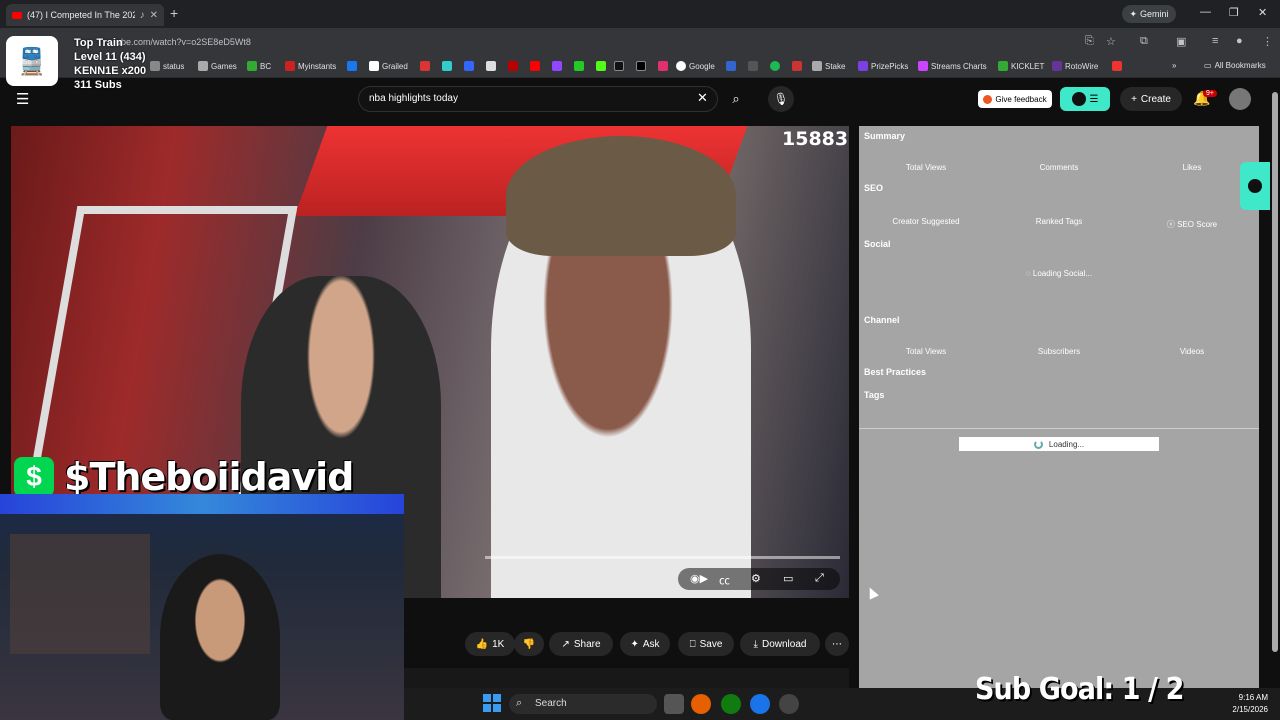 Image resolution: width=1280 pixels, height=720 pixels. Describe the element at coordinates (1117, 66) in the screenshot. I see `bookmark-icon-j` at that location.